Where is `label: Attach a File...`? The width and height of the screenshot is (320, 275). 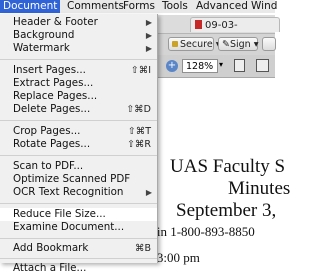
label: Attach a File... is located at coordinates (50, 268).